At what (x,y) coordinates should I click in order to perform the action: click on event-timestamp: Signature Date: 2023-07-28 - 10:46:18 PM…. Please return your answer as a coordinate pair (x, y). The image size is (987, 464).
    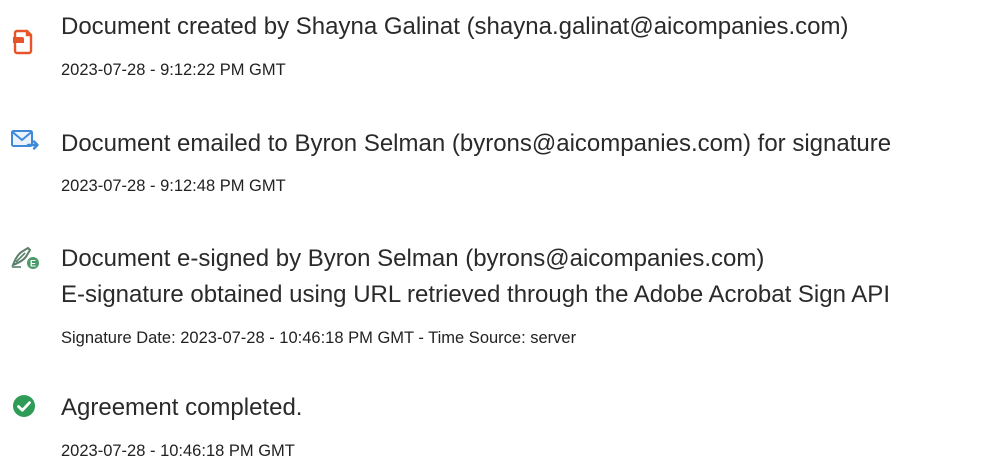
    Looking at the image, I should click on (319, 338).